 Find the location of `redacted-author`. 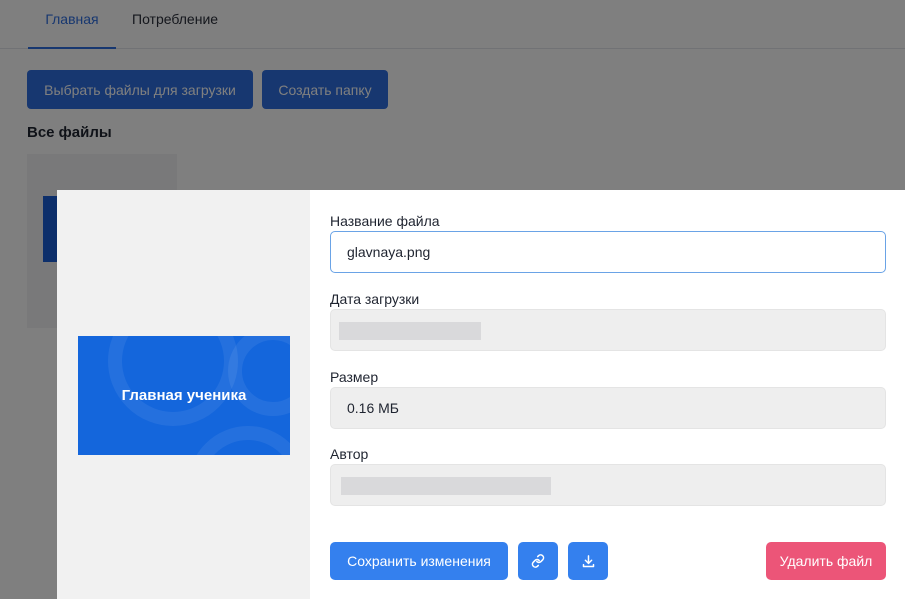

redacted-author is located at coordinates (446, 486).